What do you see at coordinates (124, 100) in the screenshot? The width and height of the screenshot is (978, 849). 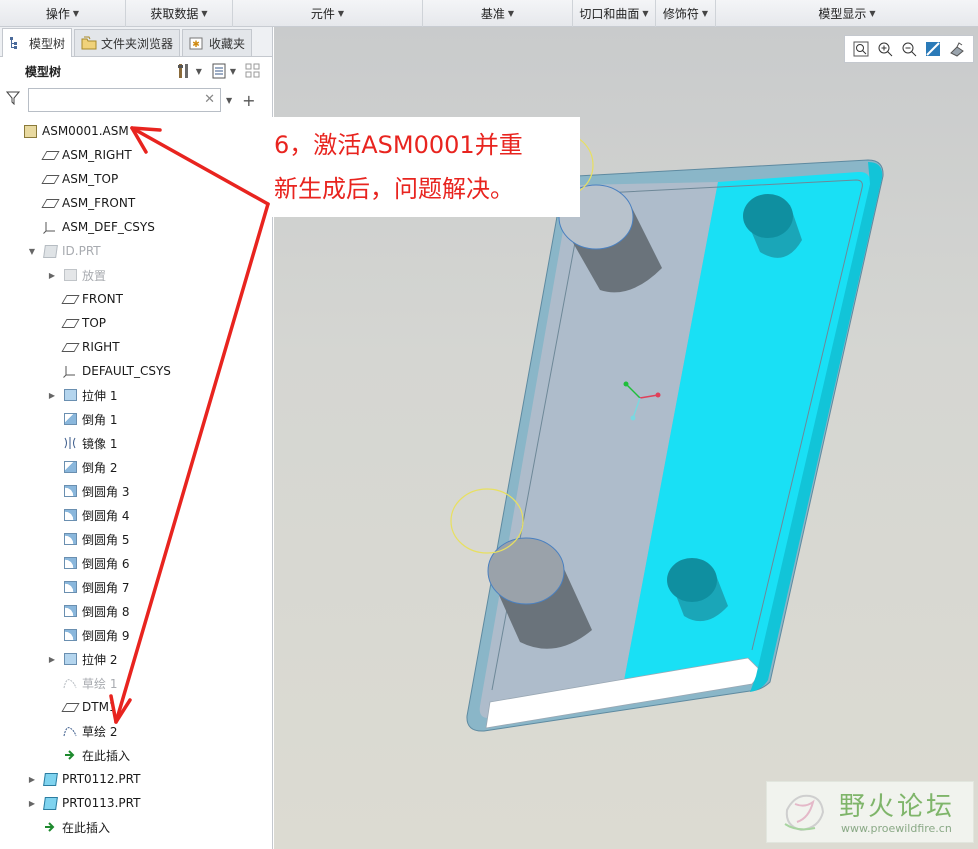 I see `tree-search-input: ✕` at bounding box center [124, 100].